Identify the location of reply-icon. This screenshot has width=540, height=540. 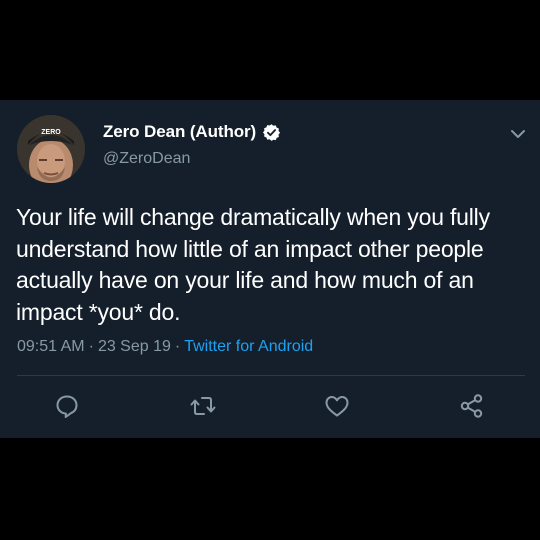
(67, 406).